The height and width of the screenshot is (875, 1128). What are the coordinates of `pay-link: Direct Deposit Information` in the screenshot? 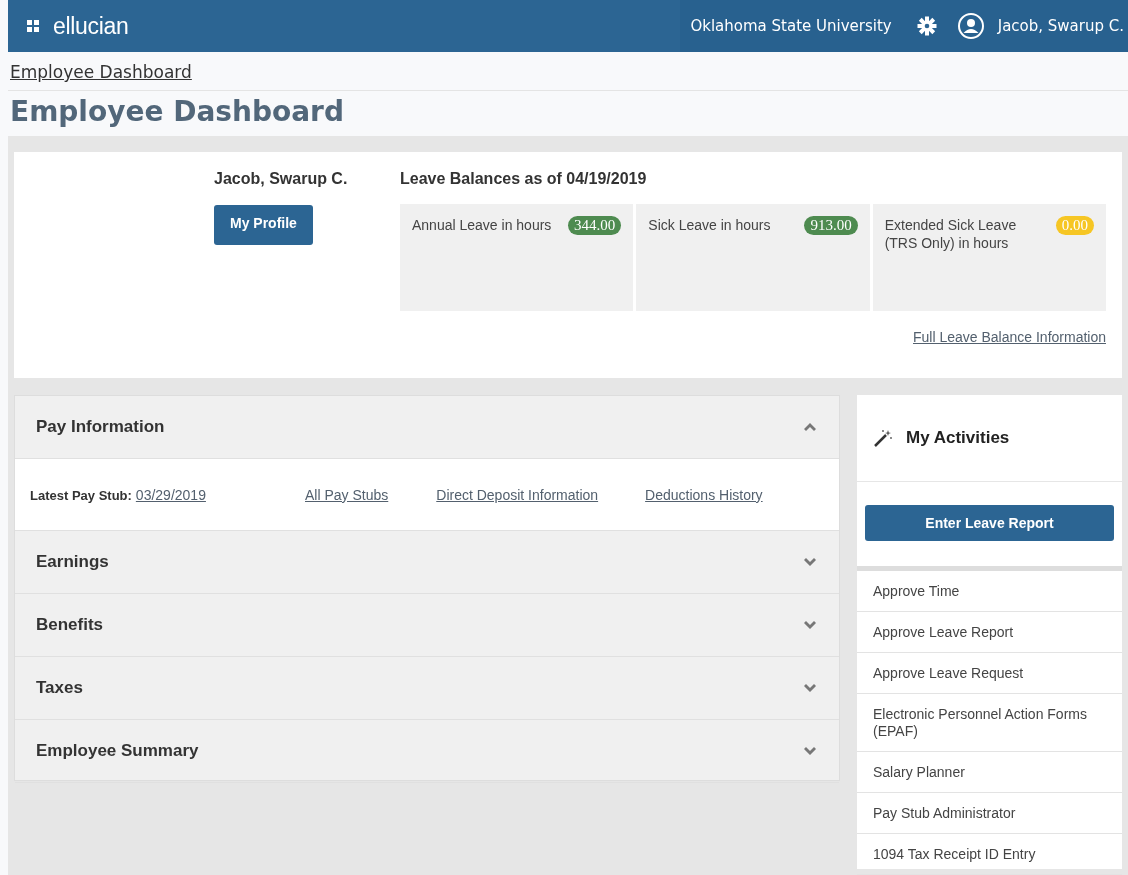 It's located at (517, 494).